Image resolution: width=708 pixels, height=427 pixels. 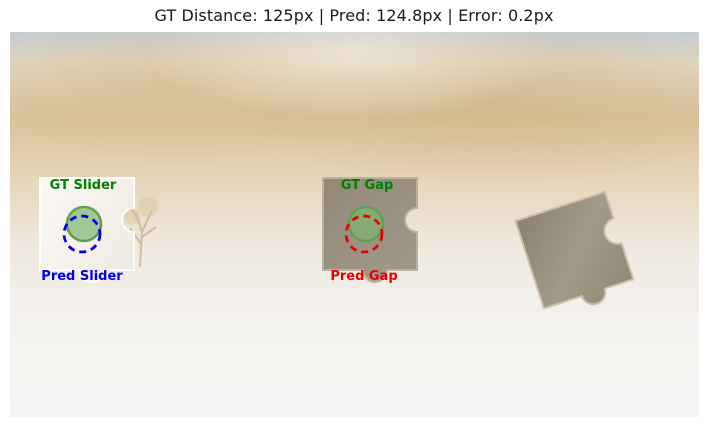 I want to click on gt-slider-label: GT Slider, so click(x=83, y=185).